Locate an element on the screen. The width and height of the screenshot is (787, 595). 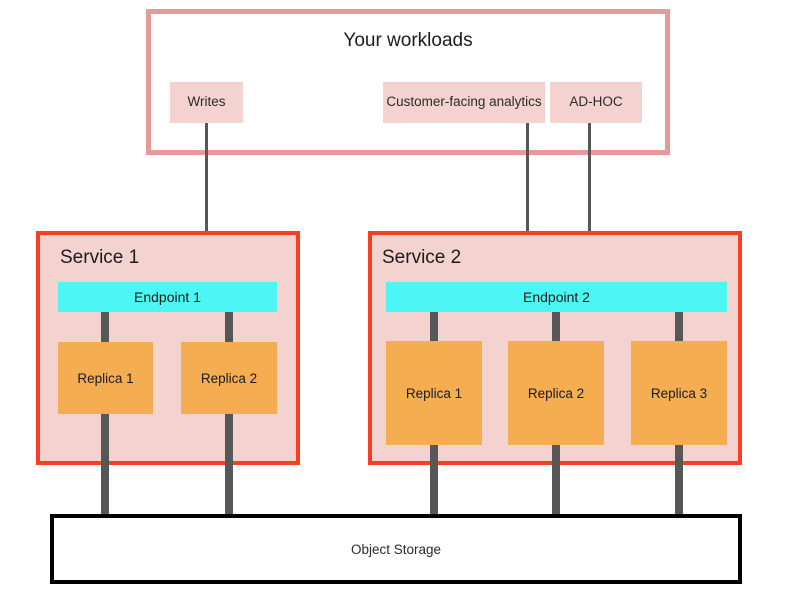
workload-chip-ad-hoc: AD-HOC is located at coordinates (596, 102).